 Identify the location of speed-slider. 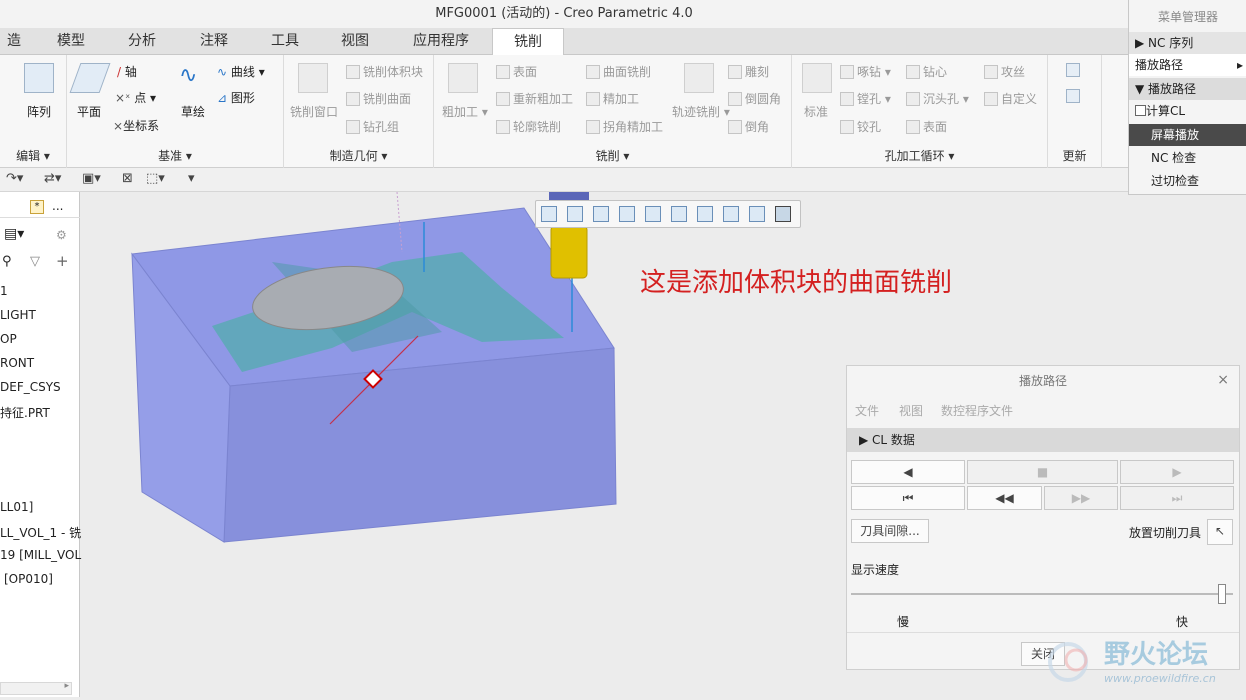
(1042, 594).